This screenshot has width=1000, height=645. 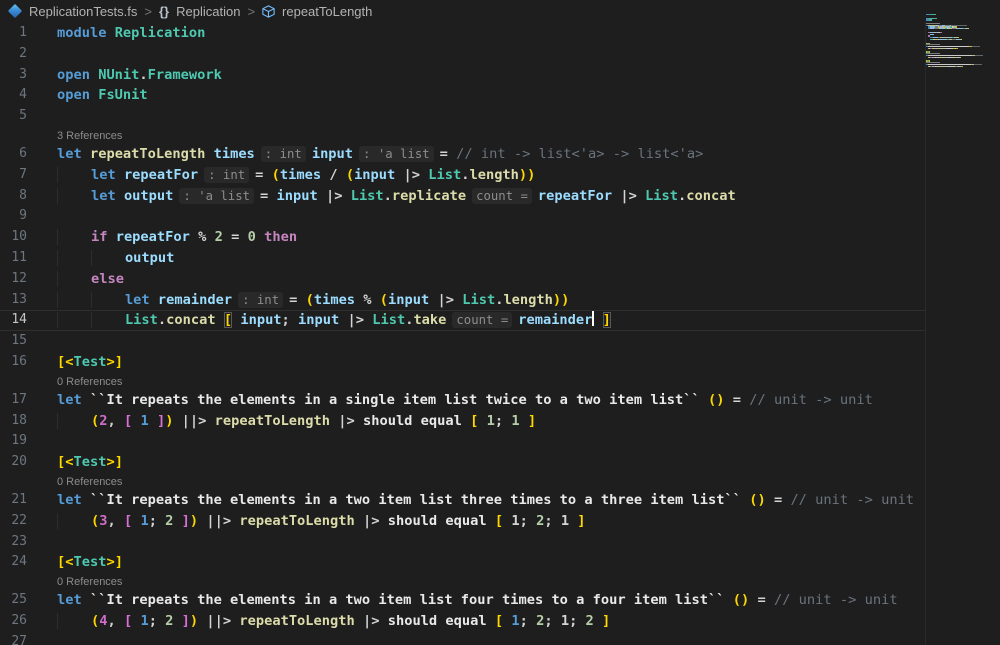 What do you see at coordinates (139, 74) in the screenshot?
I see `code-text: open NUnit.Framework` at bounding box center [139, 74].